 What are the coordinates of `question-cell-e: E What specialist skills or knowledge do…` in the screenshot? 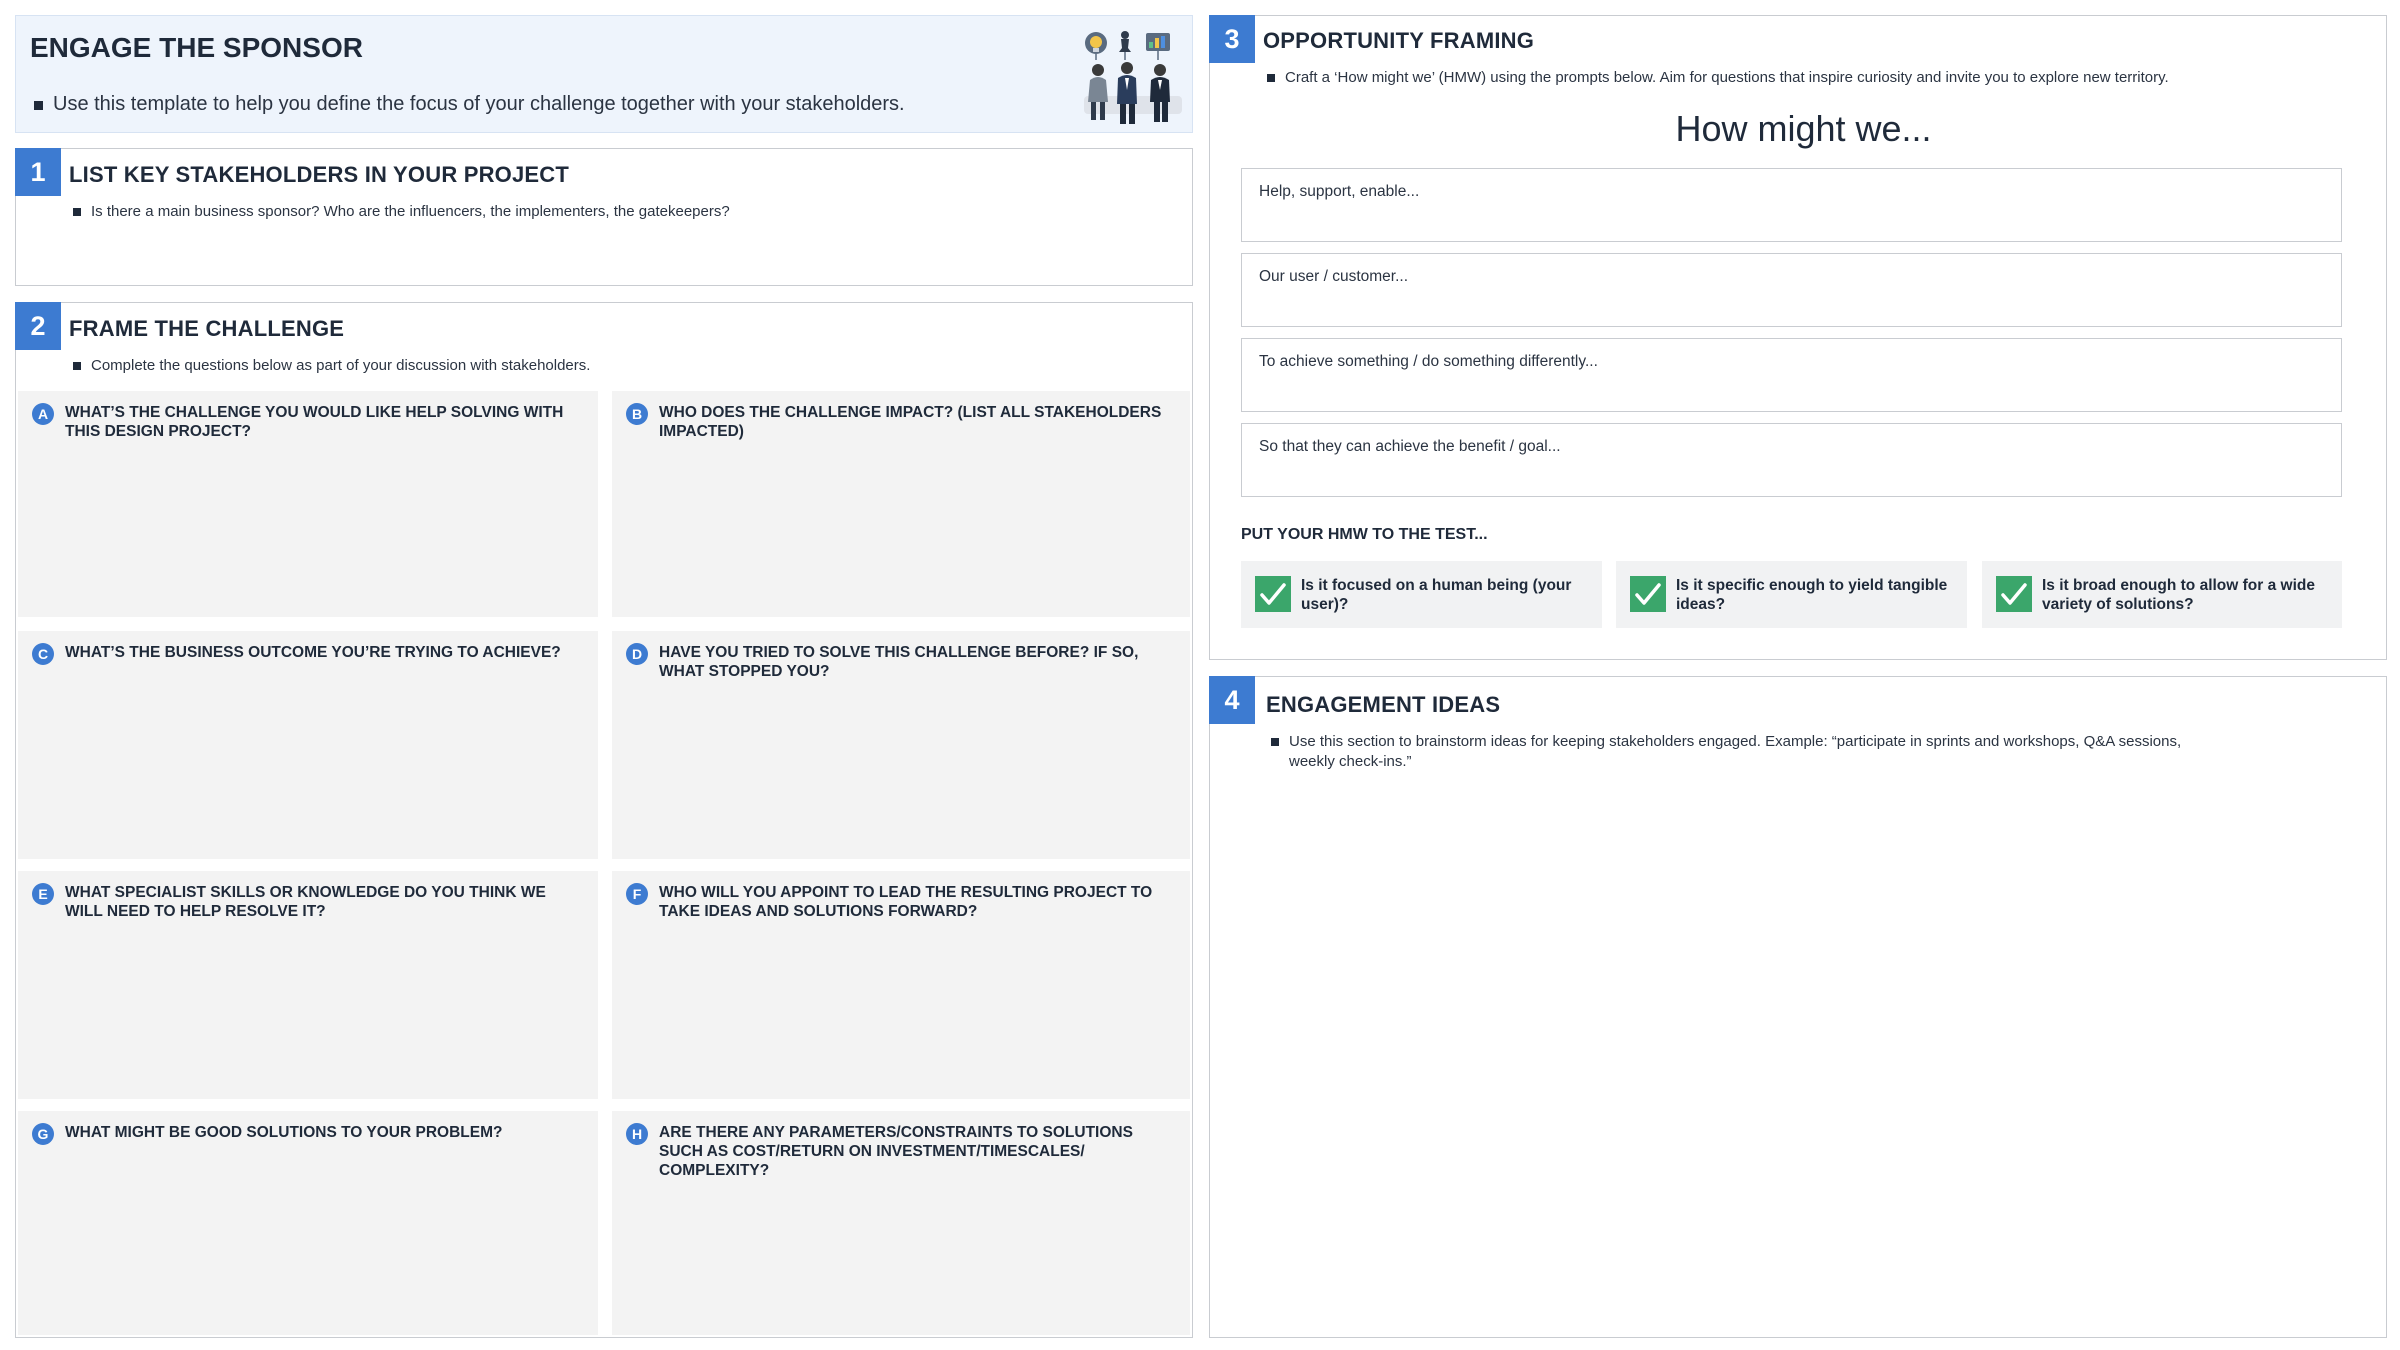 It's located at (308, 985).